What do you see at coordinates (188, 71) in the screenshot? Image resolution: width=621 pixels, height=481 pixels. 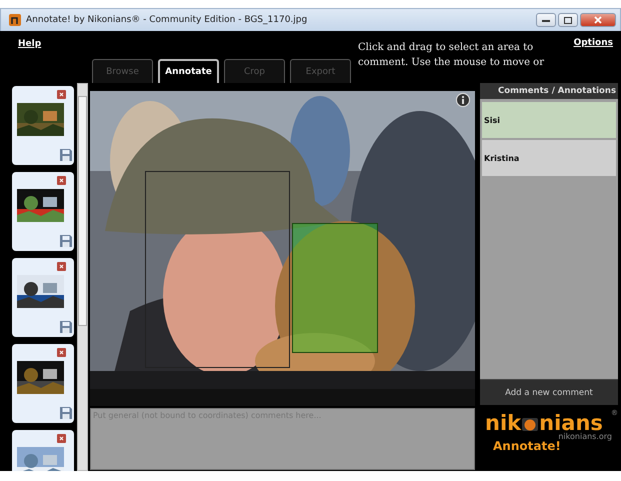 I see `tab: Annotate` at bounding box center [188, 71].